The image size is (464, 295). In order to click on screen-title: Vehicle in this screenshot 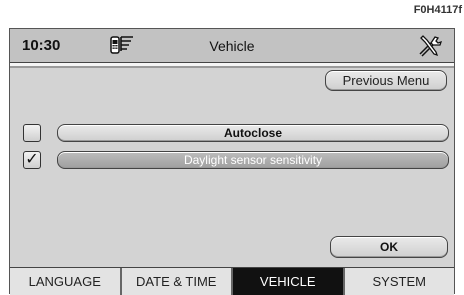, I will do `click(232, 46)`.